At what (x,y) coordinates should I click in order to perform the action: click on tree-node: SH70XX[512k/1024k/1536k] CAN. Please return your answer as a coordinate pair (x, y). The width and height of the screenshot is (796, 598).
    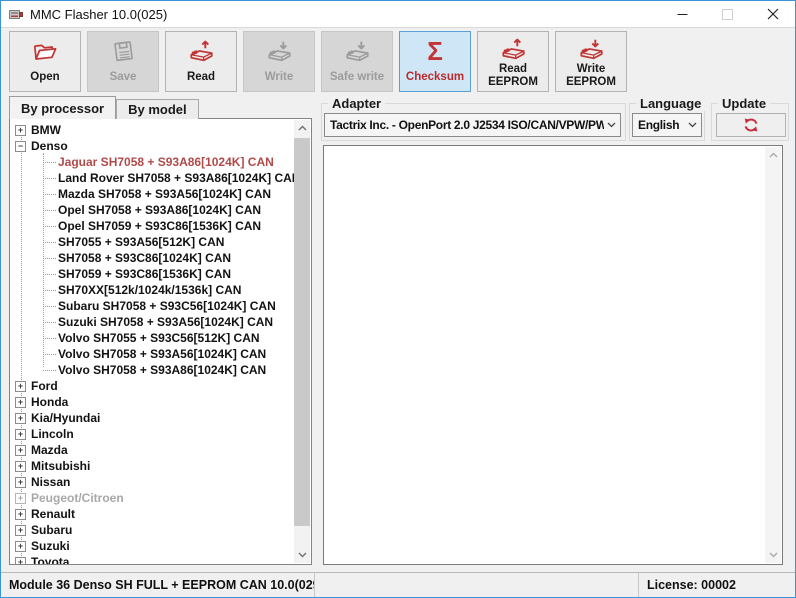
    Looking at the image, I should click on (152, 290).